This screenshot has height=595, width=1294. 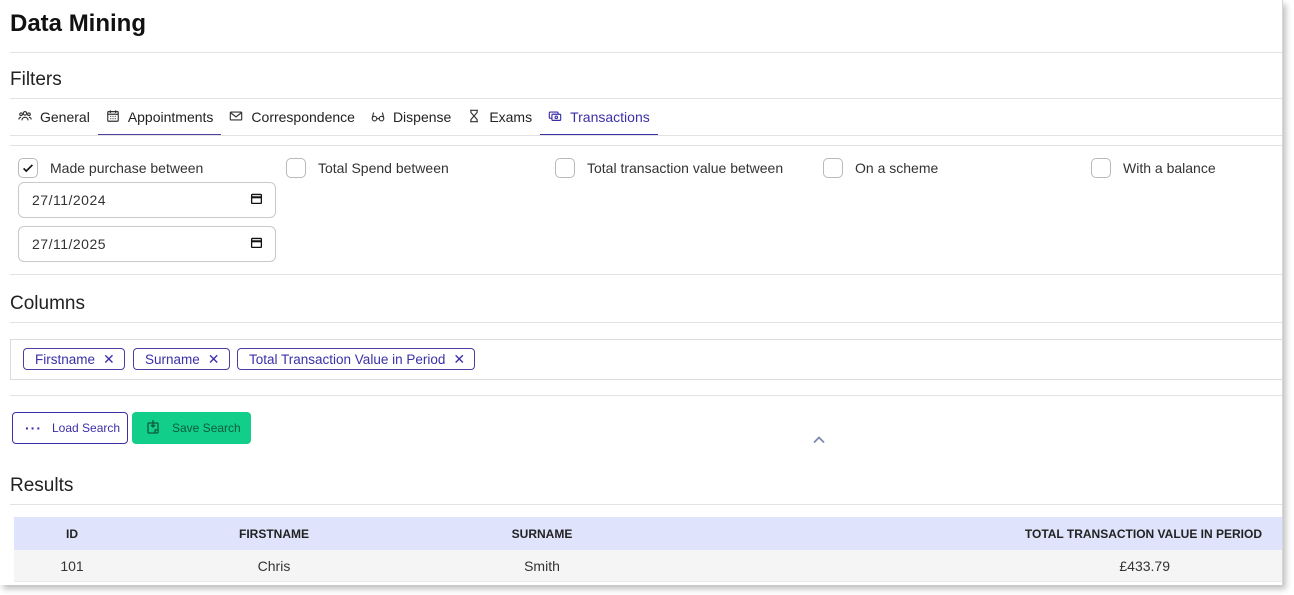 I want to click on total-transaction-value-label: Total transaction value between, so click(x=685, y=168).